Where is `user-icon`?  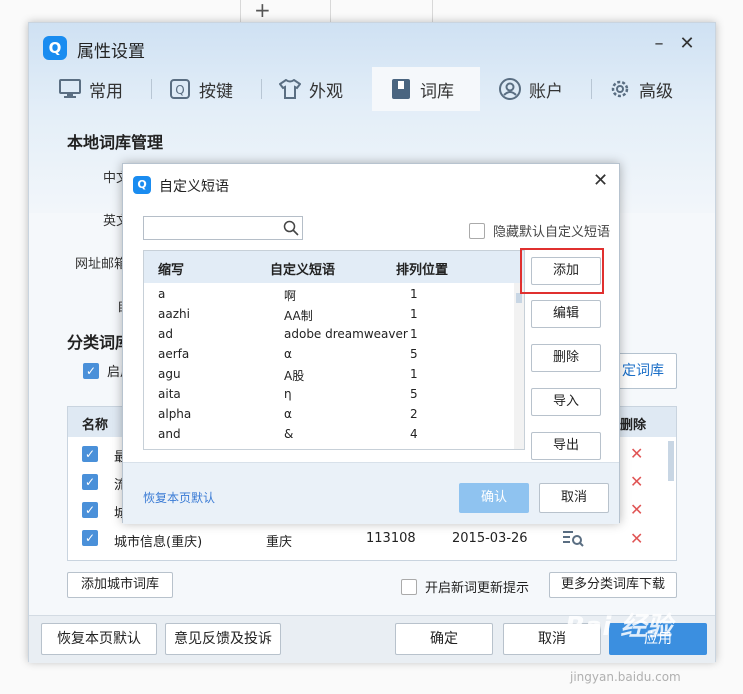 user-icon is located at coordinates (510, 89).